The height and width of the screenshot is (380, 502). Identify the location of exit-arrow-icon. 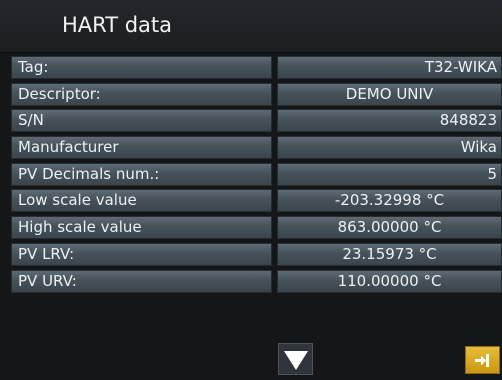
(482, 360).